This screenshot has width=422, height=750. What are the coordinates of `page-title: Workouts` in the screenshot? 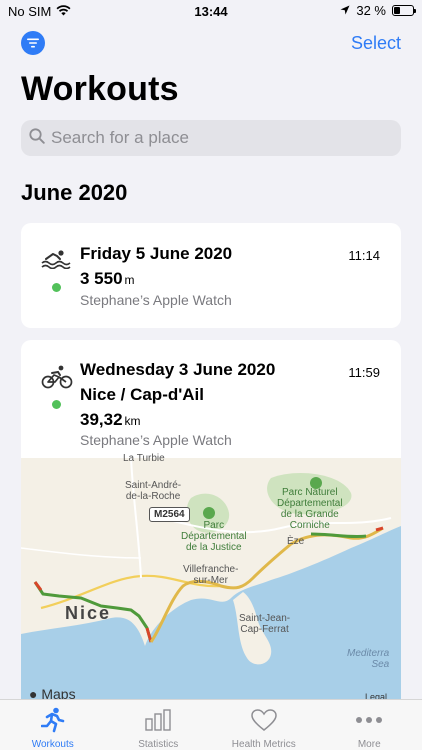 It's located at (100, 89).